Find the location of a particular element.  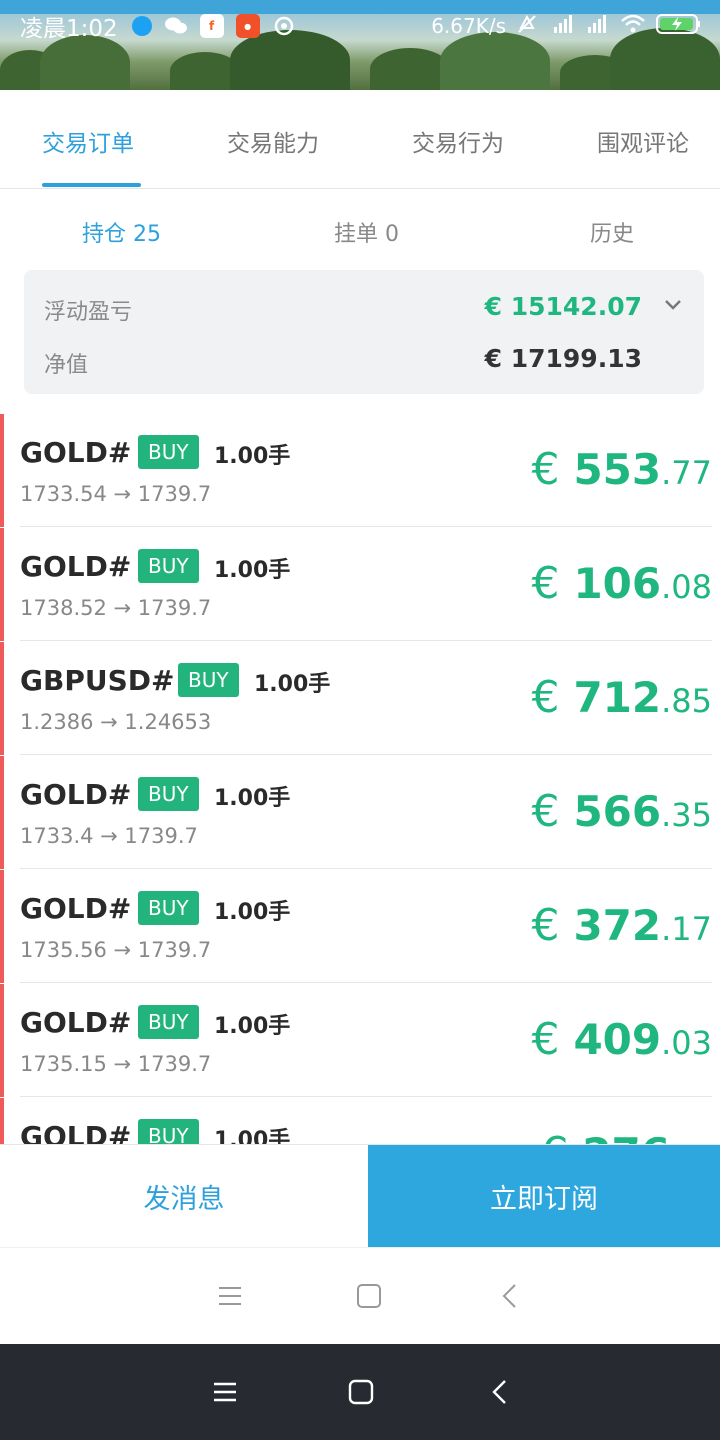

equity-label: 净值 is located at coordinates (66, 365).